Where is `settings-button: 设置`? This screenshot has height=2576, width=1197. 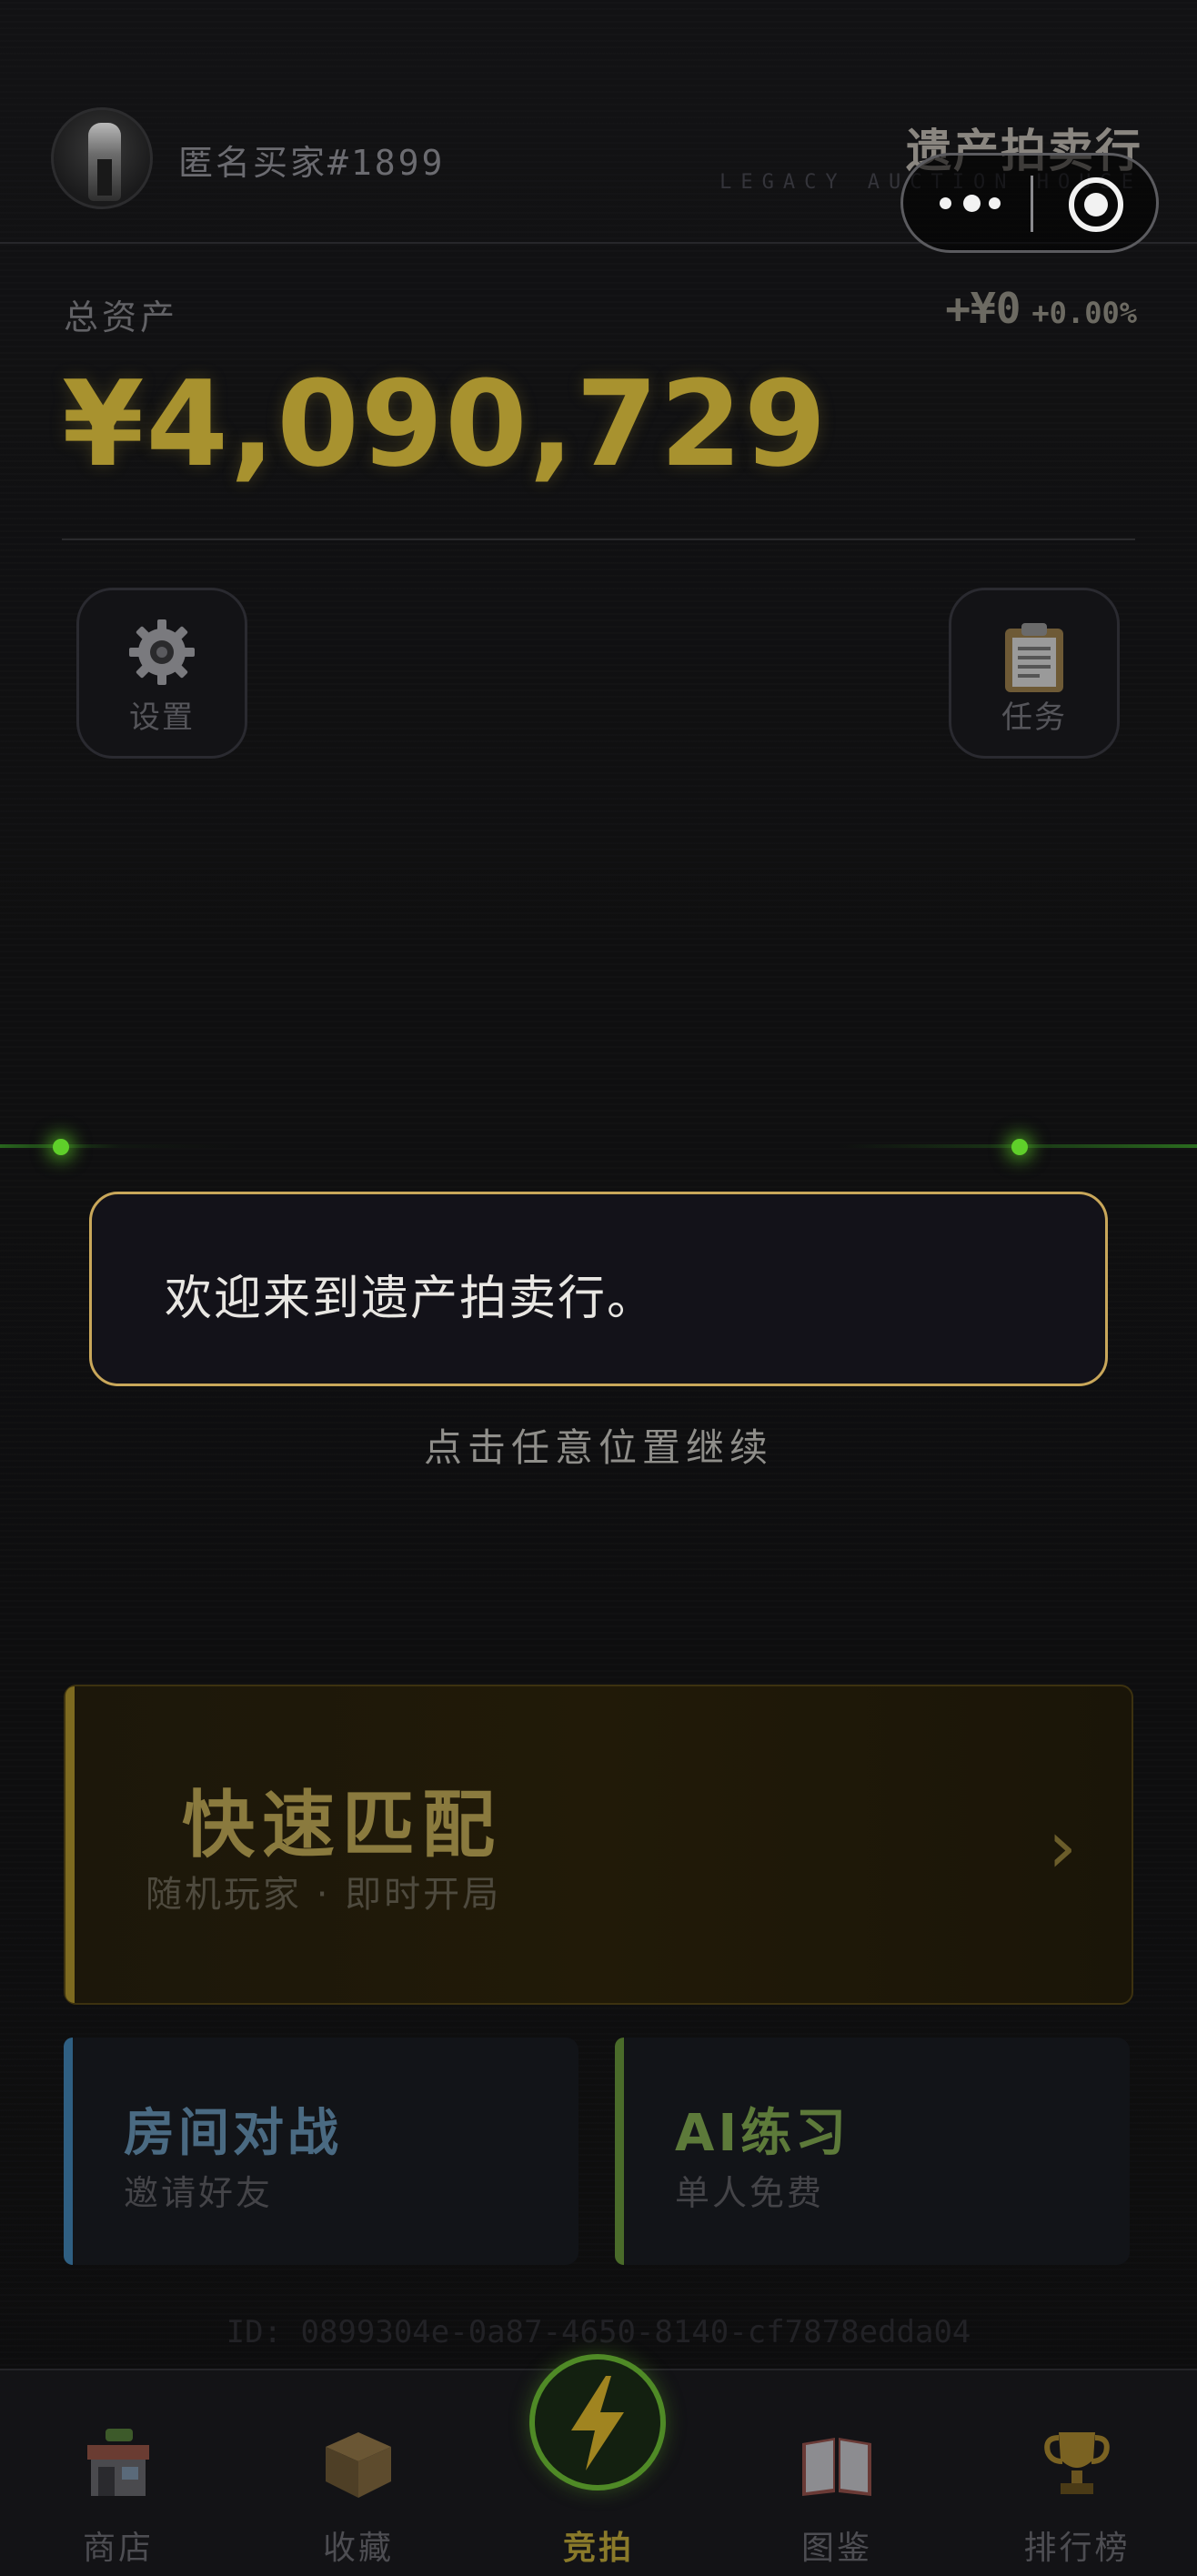 settings-button: 设置 is located at coordinates (161, 673).